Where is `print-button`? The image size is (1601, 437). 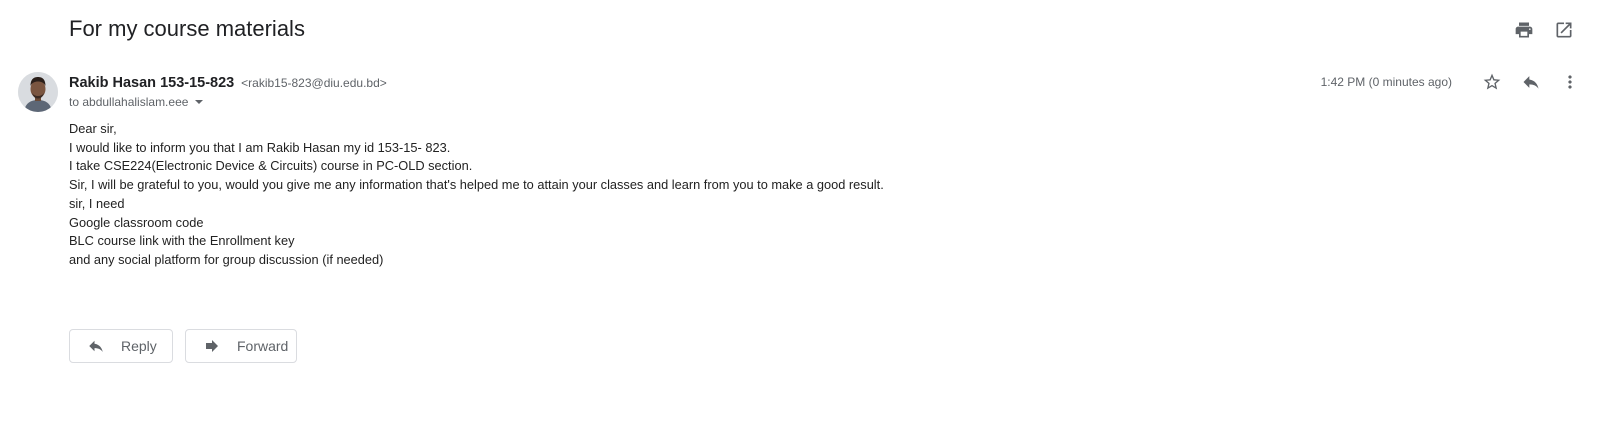 print-button is located at coordinates (1524, 30).